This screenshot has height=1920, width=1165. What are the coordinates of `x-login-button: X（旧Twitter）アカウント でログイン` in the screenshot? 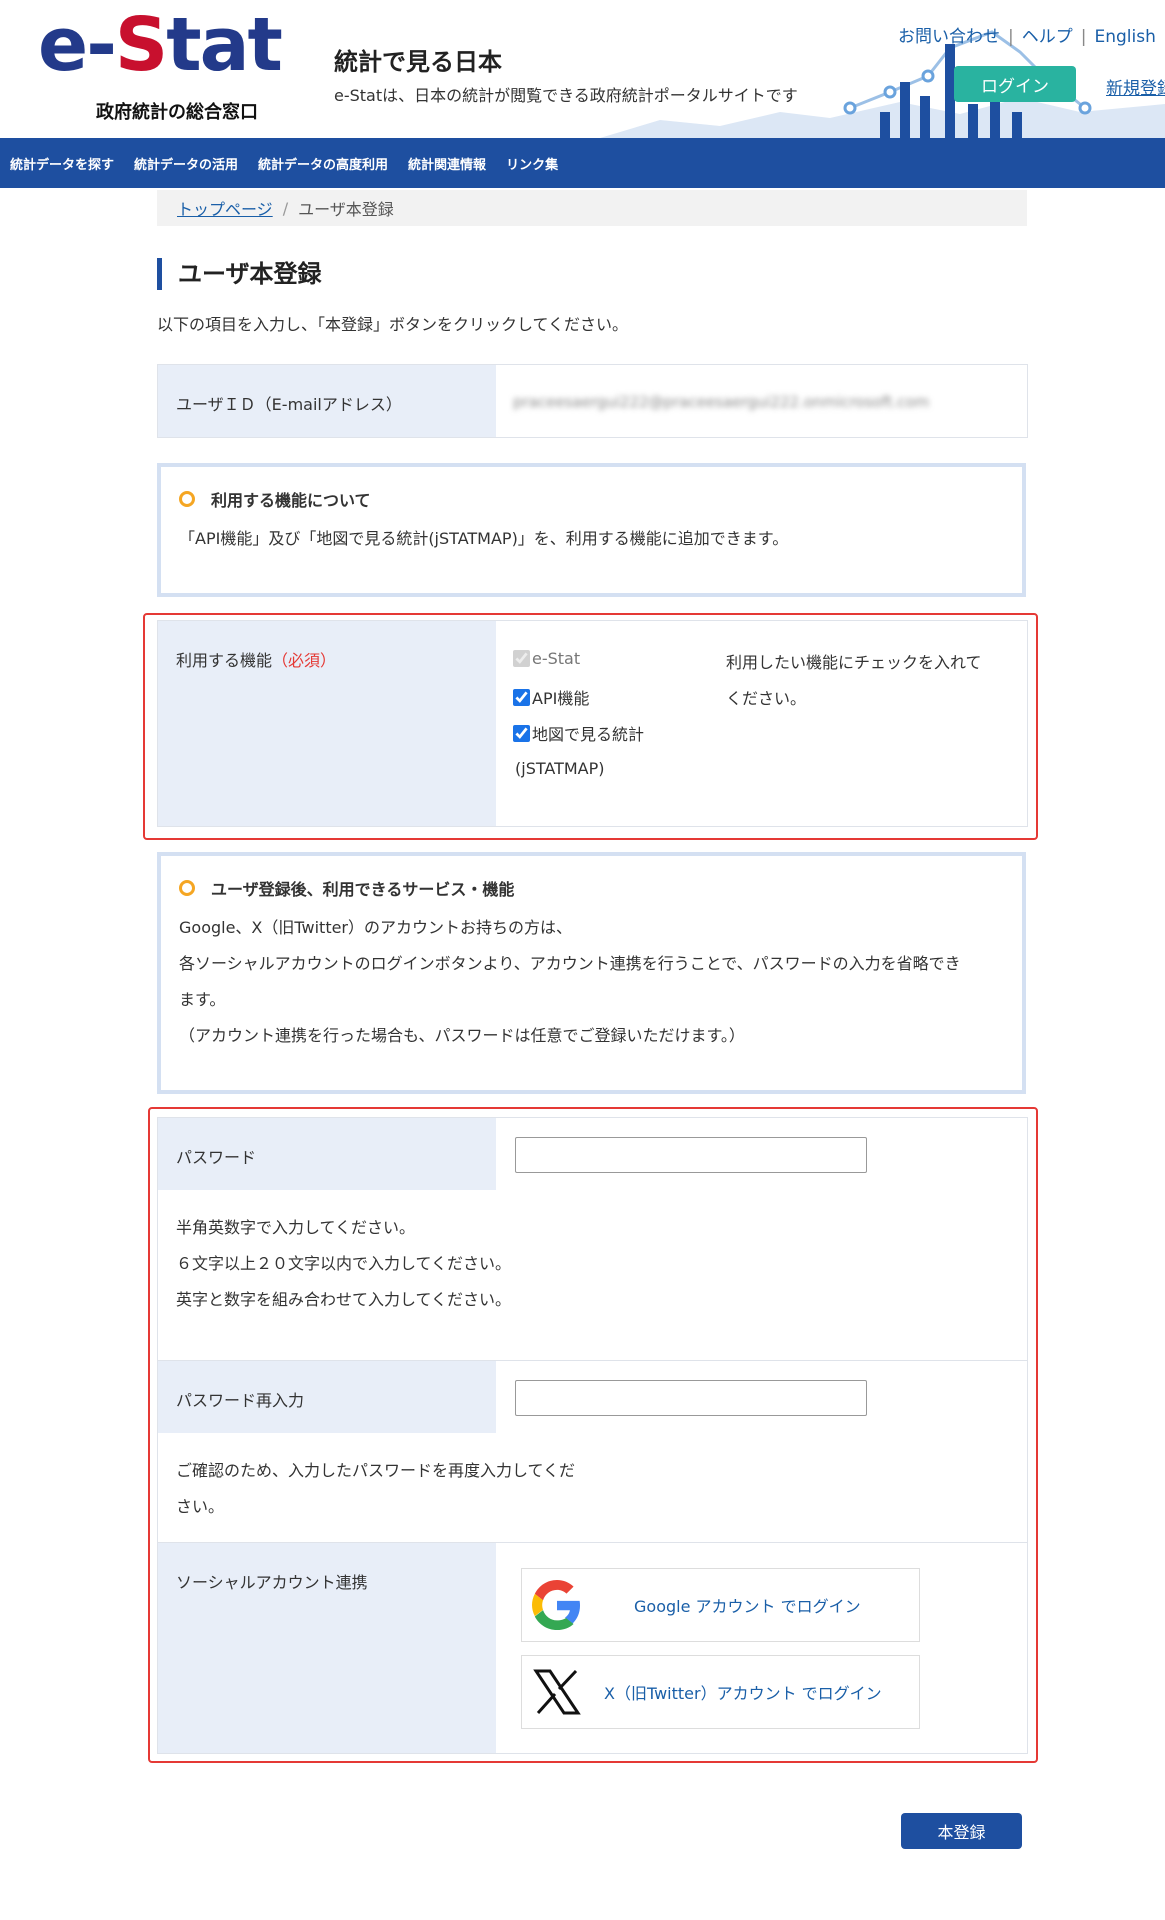 It's located at (720, 1692).